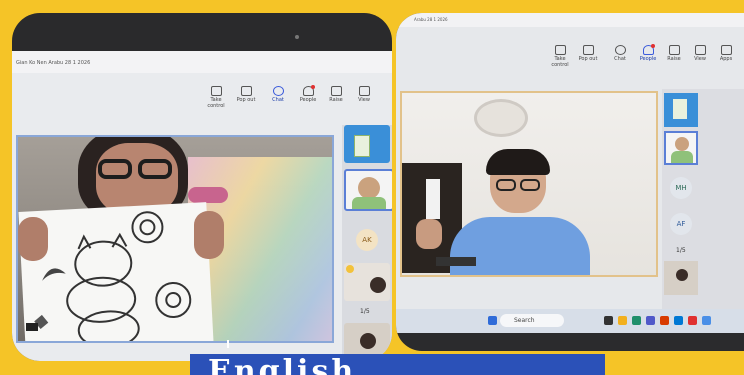 This screenshot has height=375, width=744. What do you see at coordinates (32, 327) in the screenshot?
I see `video-corner-icon` at bounding box center [32, 327].